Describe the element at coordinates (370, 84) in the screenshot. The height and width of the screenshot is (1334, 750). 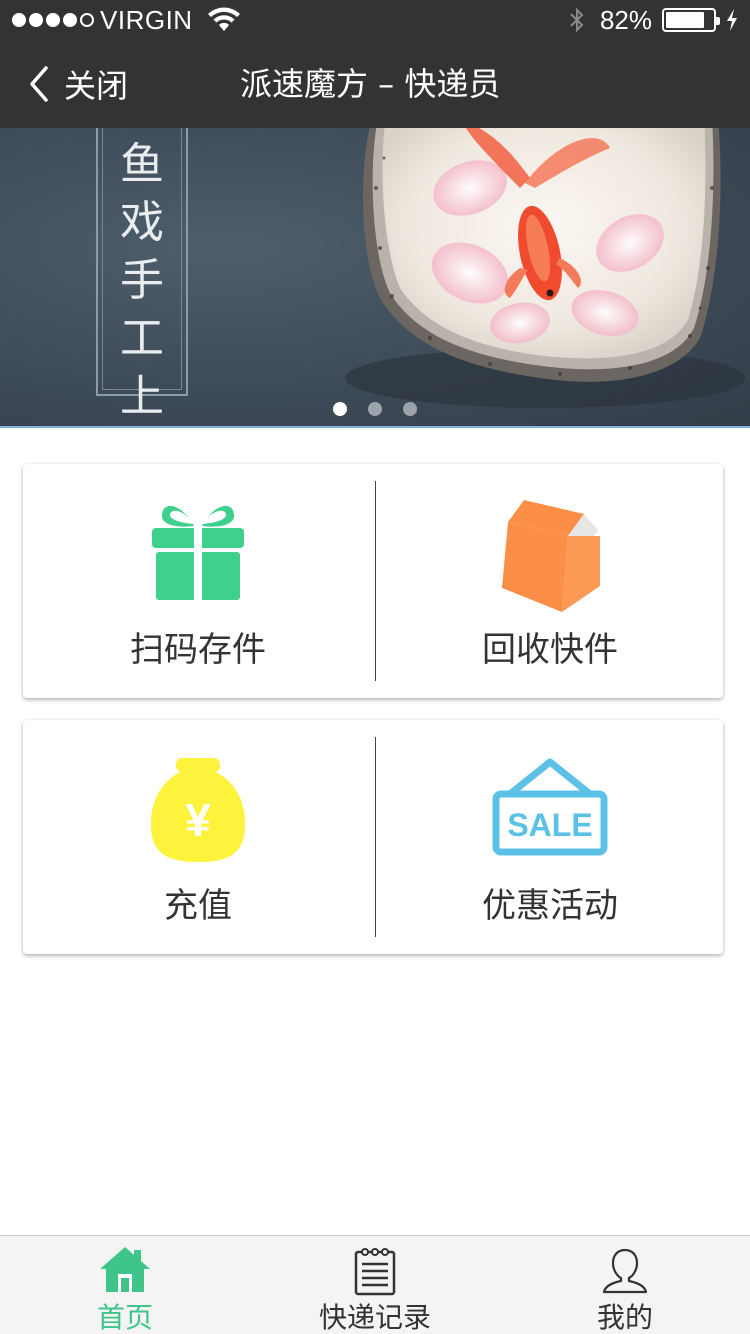
I see `page-title: 派速魔方 – 快递员` at that location.